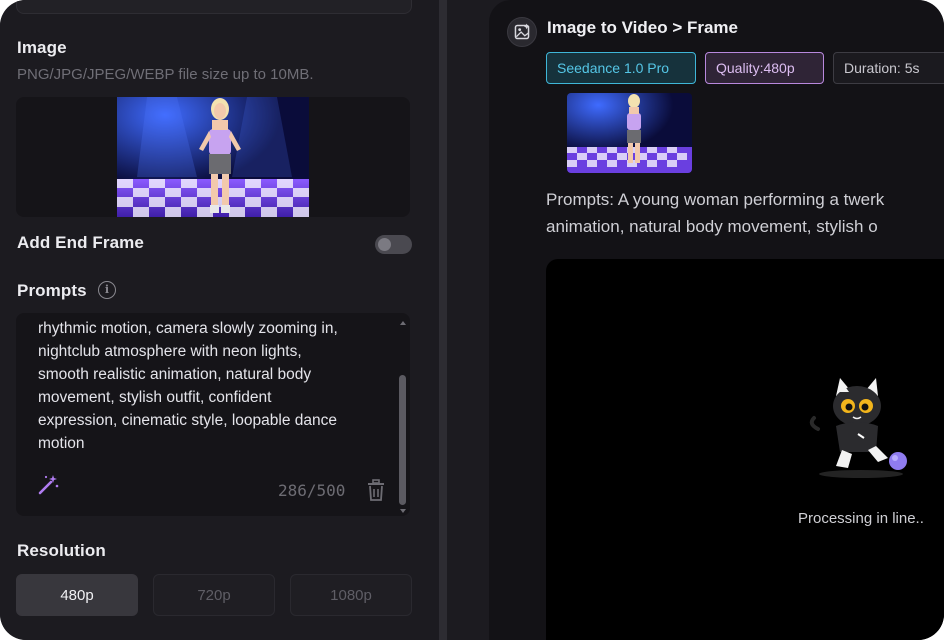  I want to click on source-frame-thumbnail, so click(629, 133).